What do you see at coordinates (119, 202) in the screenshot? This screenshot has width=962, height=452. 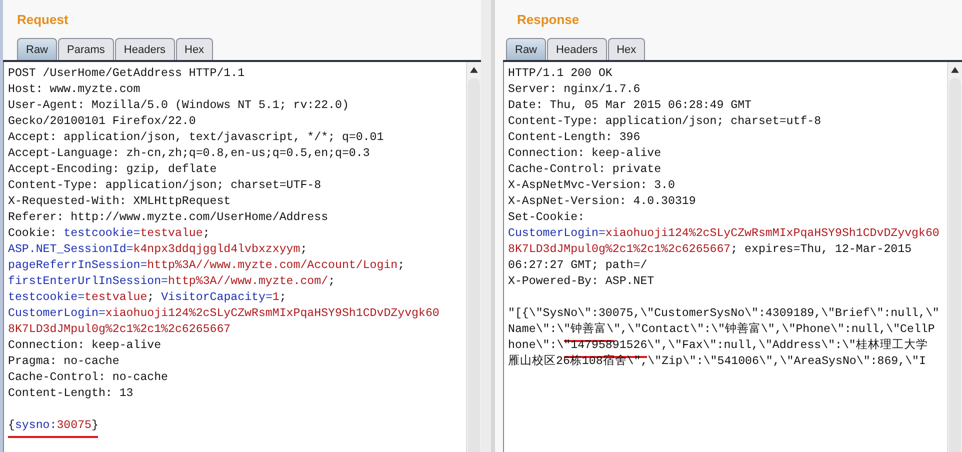 I see `code-text: X-Requested-With: XMLHttpRequest` at bounding box center [119, 202].